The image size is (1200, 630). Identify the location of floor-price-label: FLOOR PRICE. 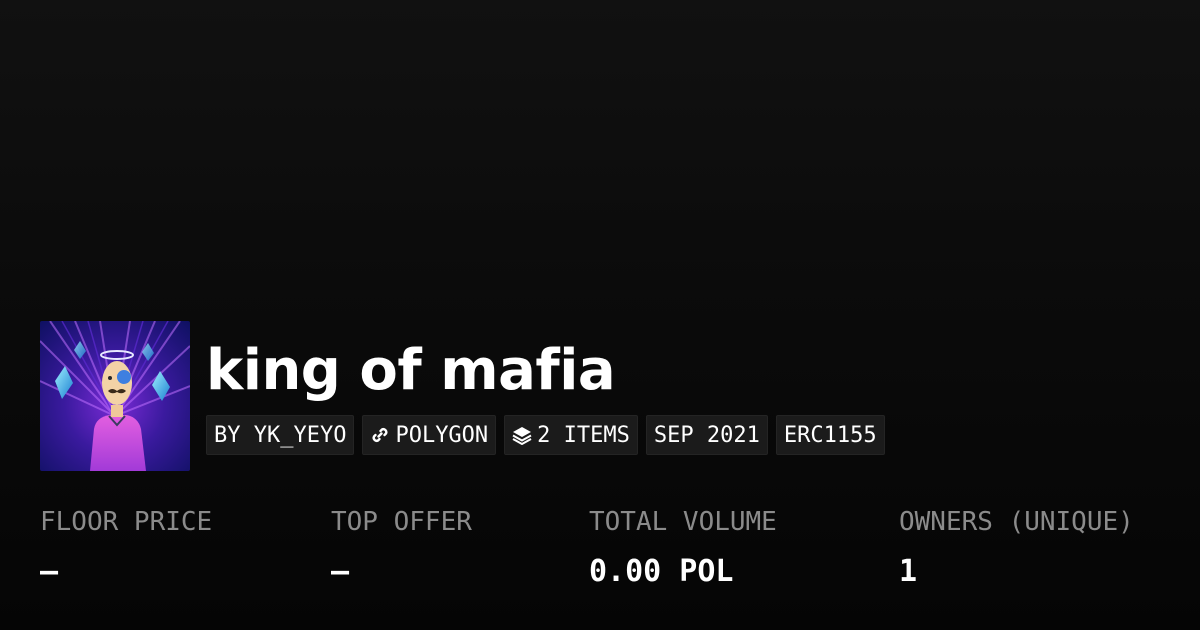
(126, 522).